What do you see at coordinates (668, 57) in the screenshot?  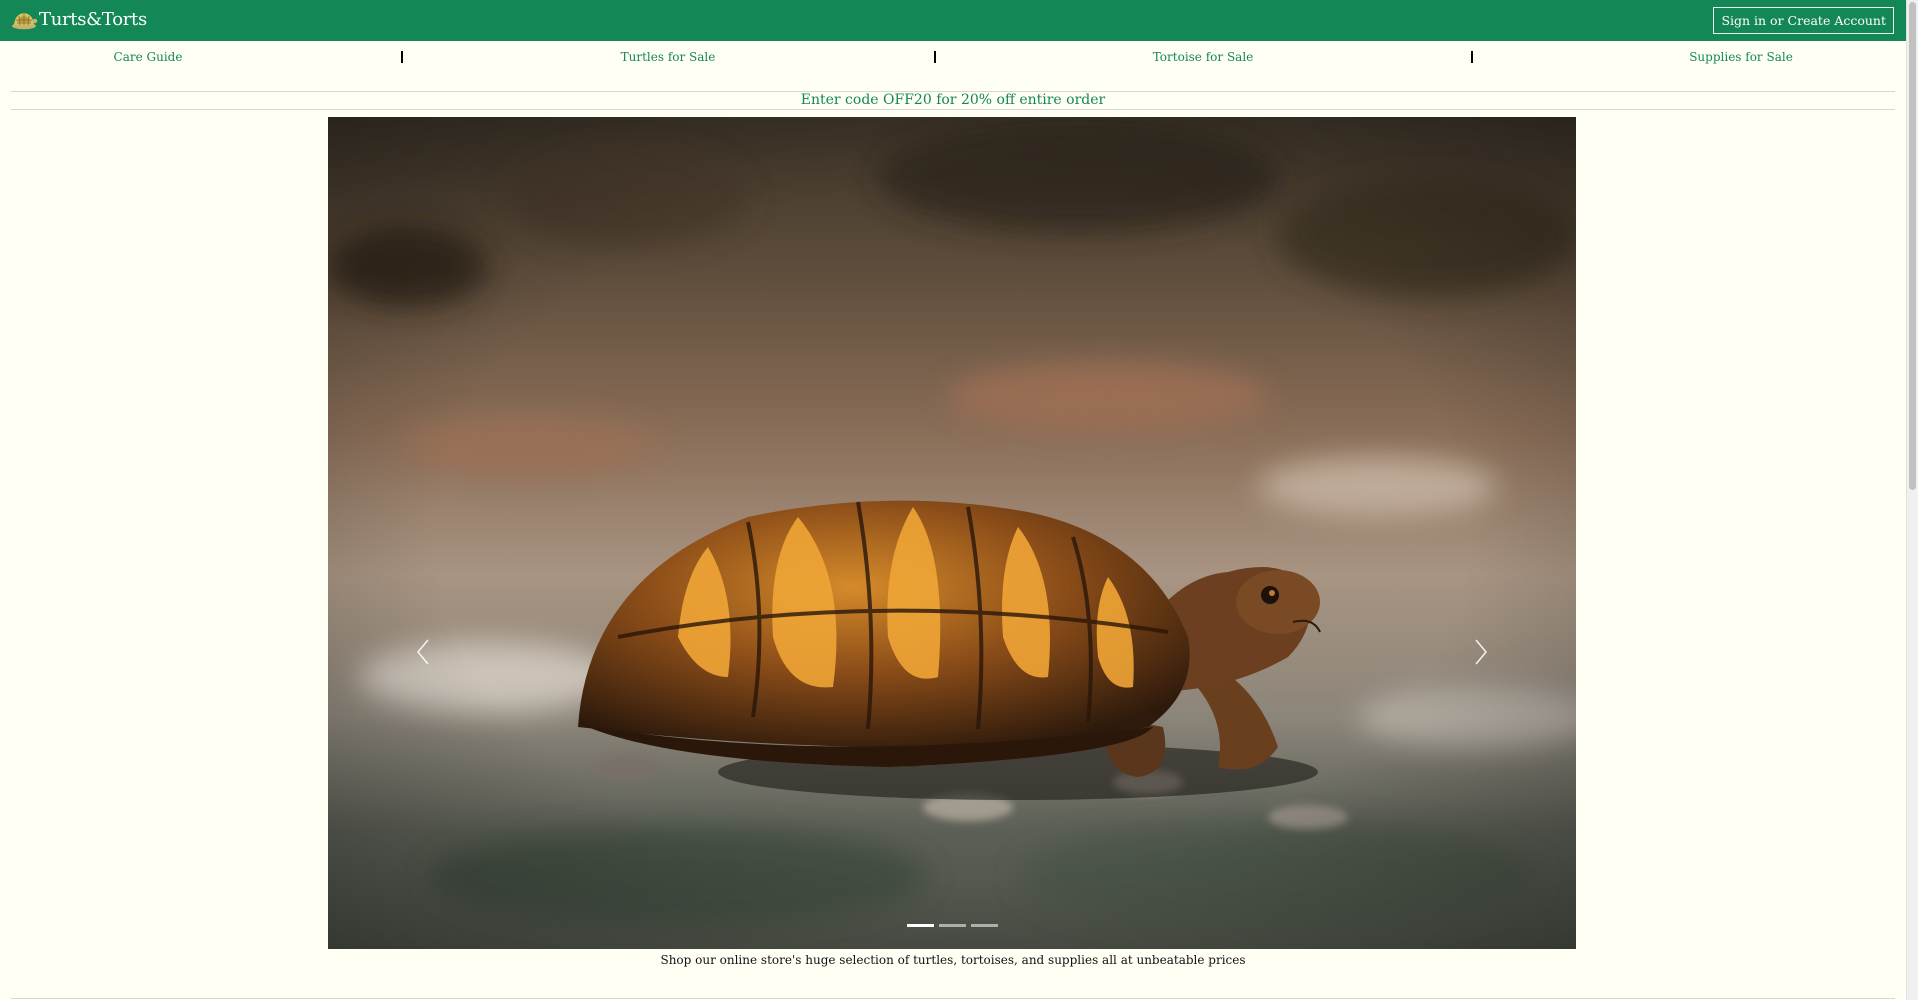 I see `nav-turtles-for-sale: Turtles for Sale` at bounding box center [668, 57].